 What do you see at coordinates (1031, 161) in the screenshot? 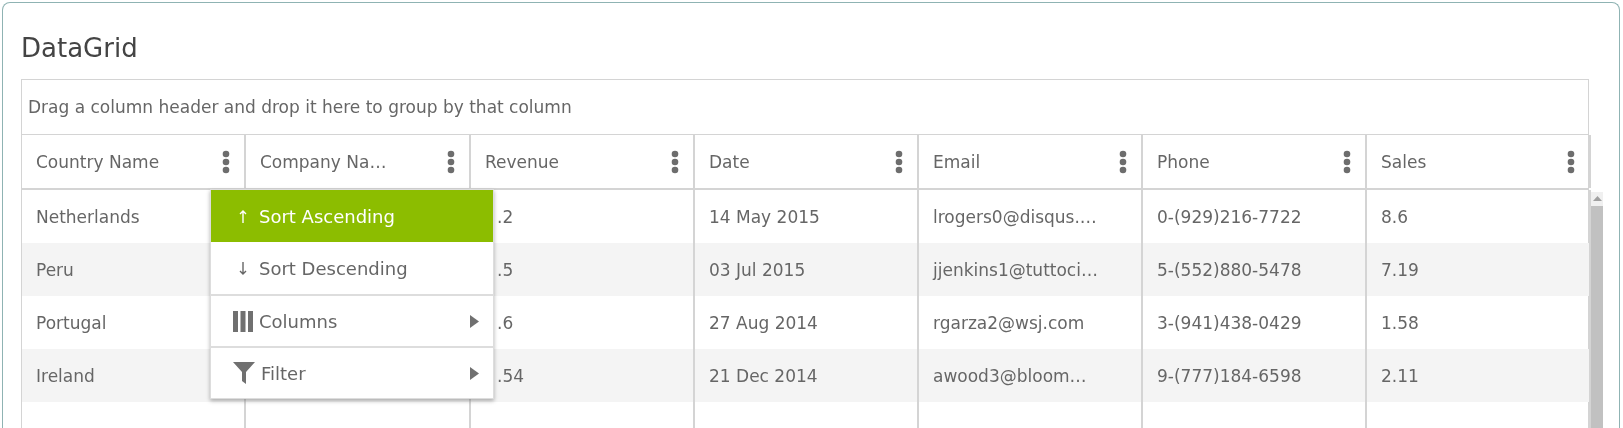
I see `column-header: Email` at bounding box center [1031, 161].